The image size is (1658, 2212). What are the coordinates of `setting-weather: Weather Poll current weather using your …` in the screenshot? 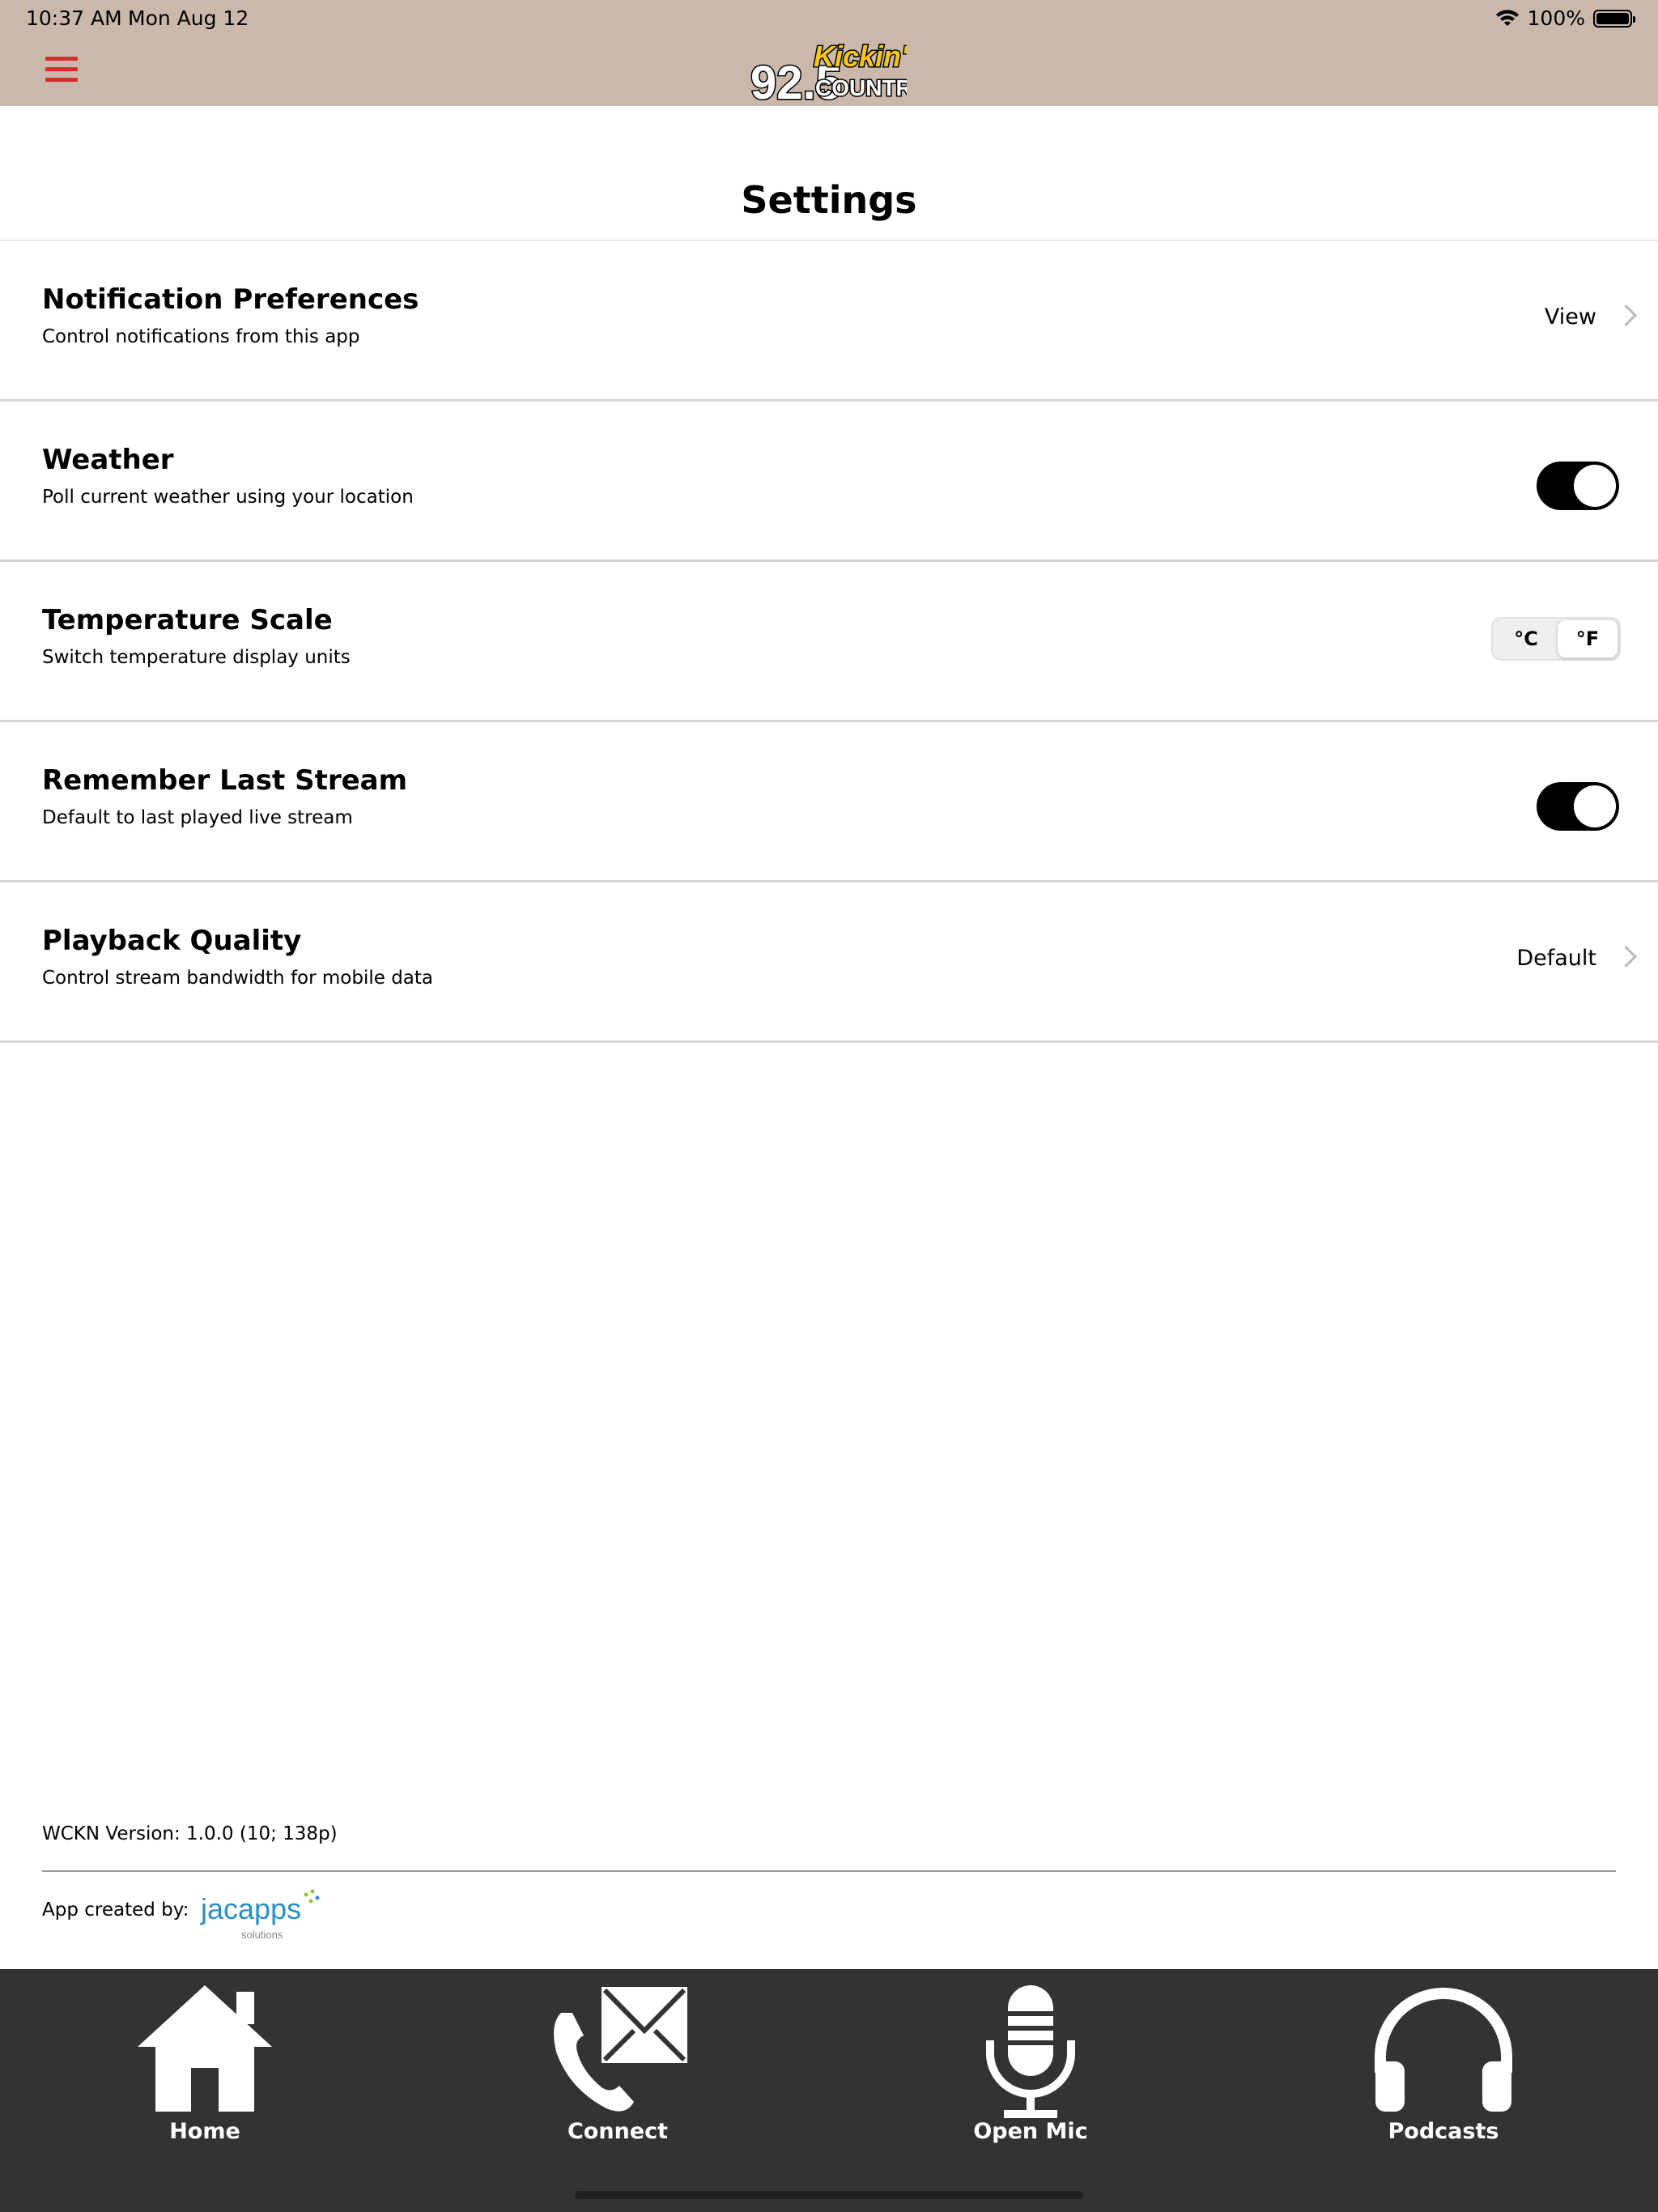 It's located at (829, 482).